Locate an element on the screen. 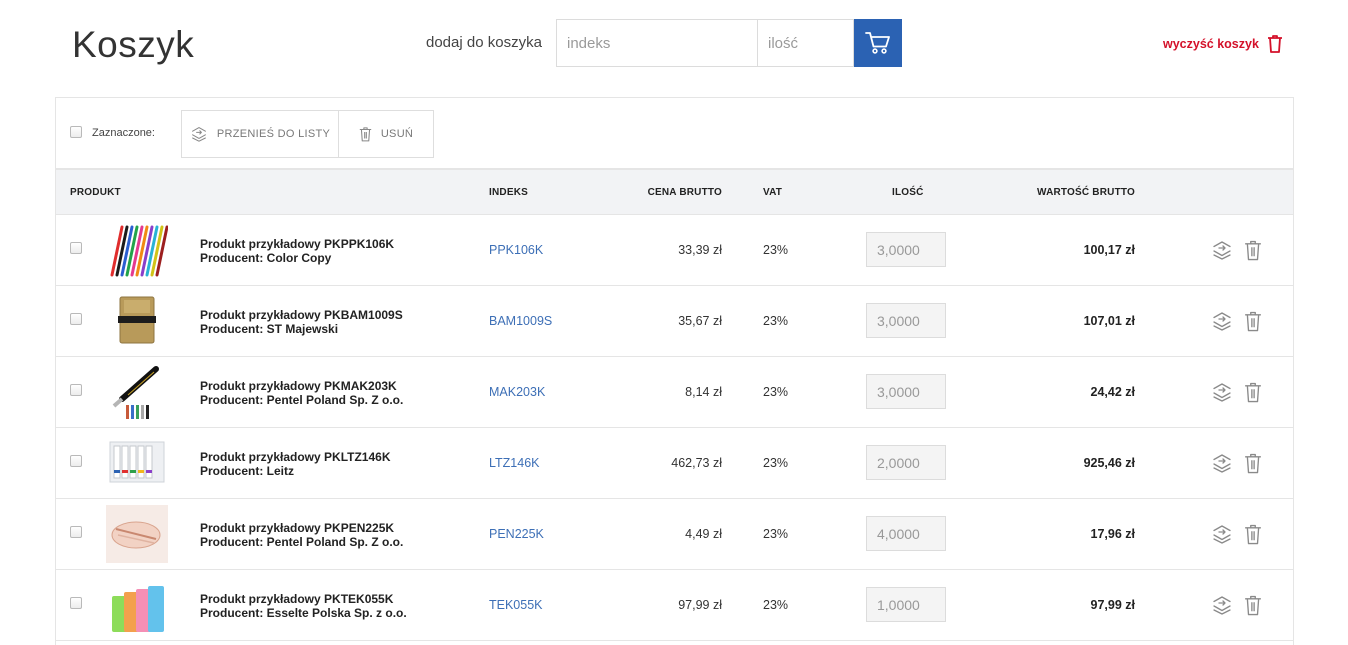 Image resolution: width=1348 pixels, height=645 pixels. column-header-value: WARTOŚĆ BRUTTO is located at coordinates (1086, 192).